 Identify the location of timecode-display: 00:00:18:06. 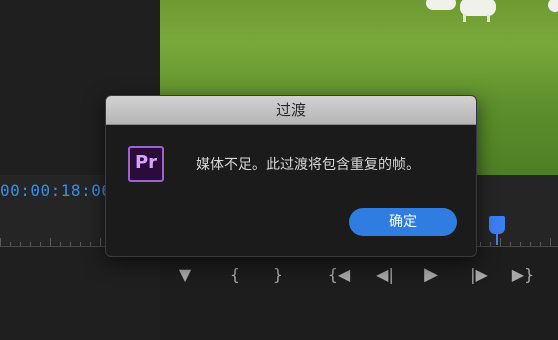
(55, 190).